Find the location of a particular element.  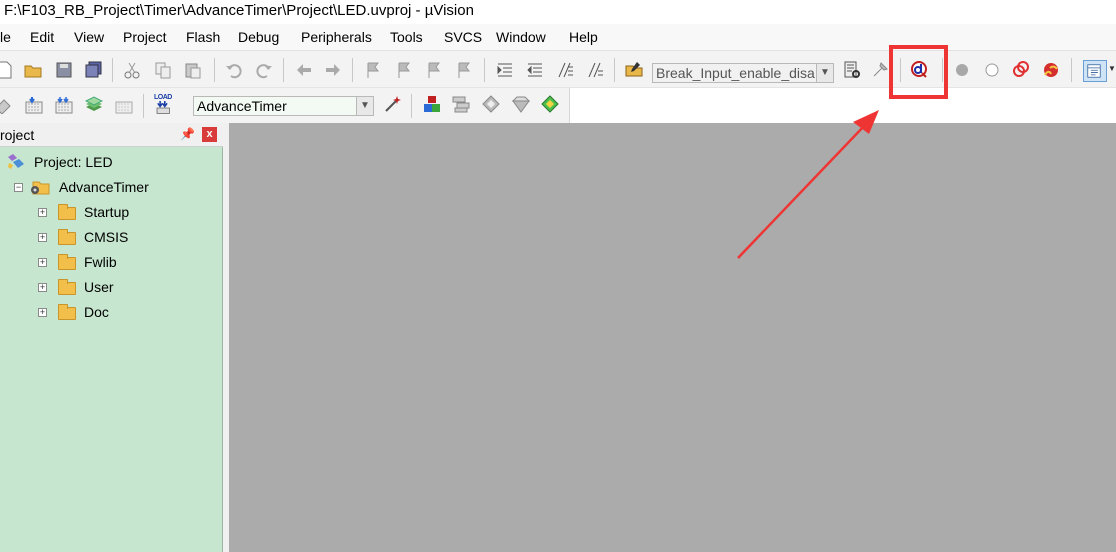

target-options-icon is located at coordinates (393, 104).